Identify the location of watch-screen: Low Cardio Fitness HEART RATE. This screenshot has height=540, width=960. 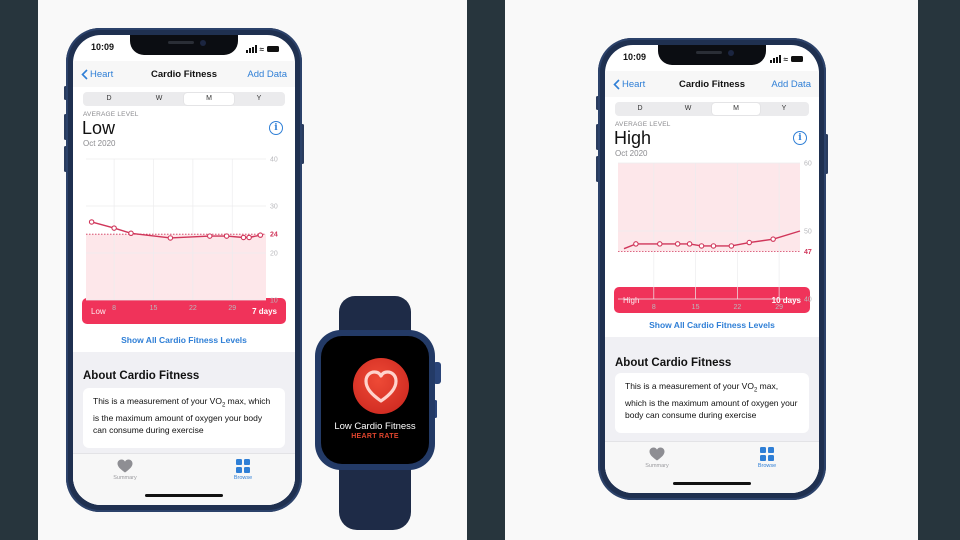
(375, 400).